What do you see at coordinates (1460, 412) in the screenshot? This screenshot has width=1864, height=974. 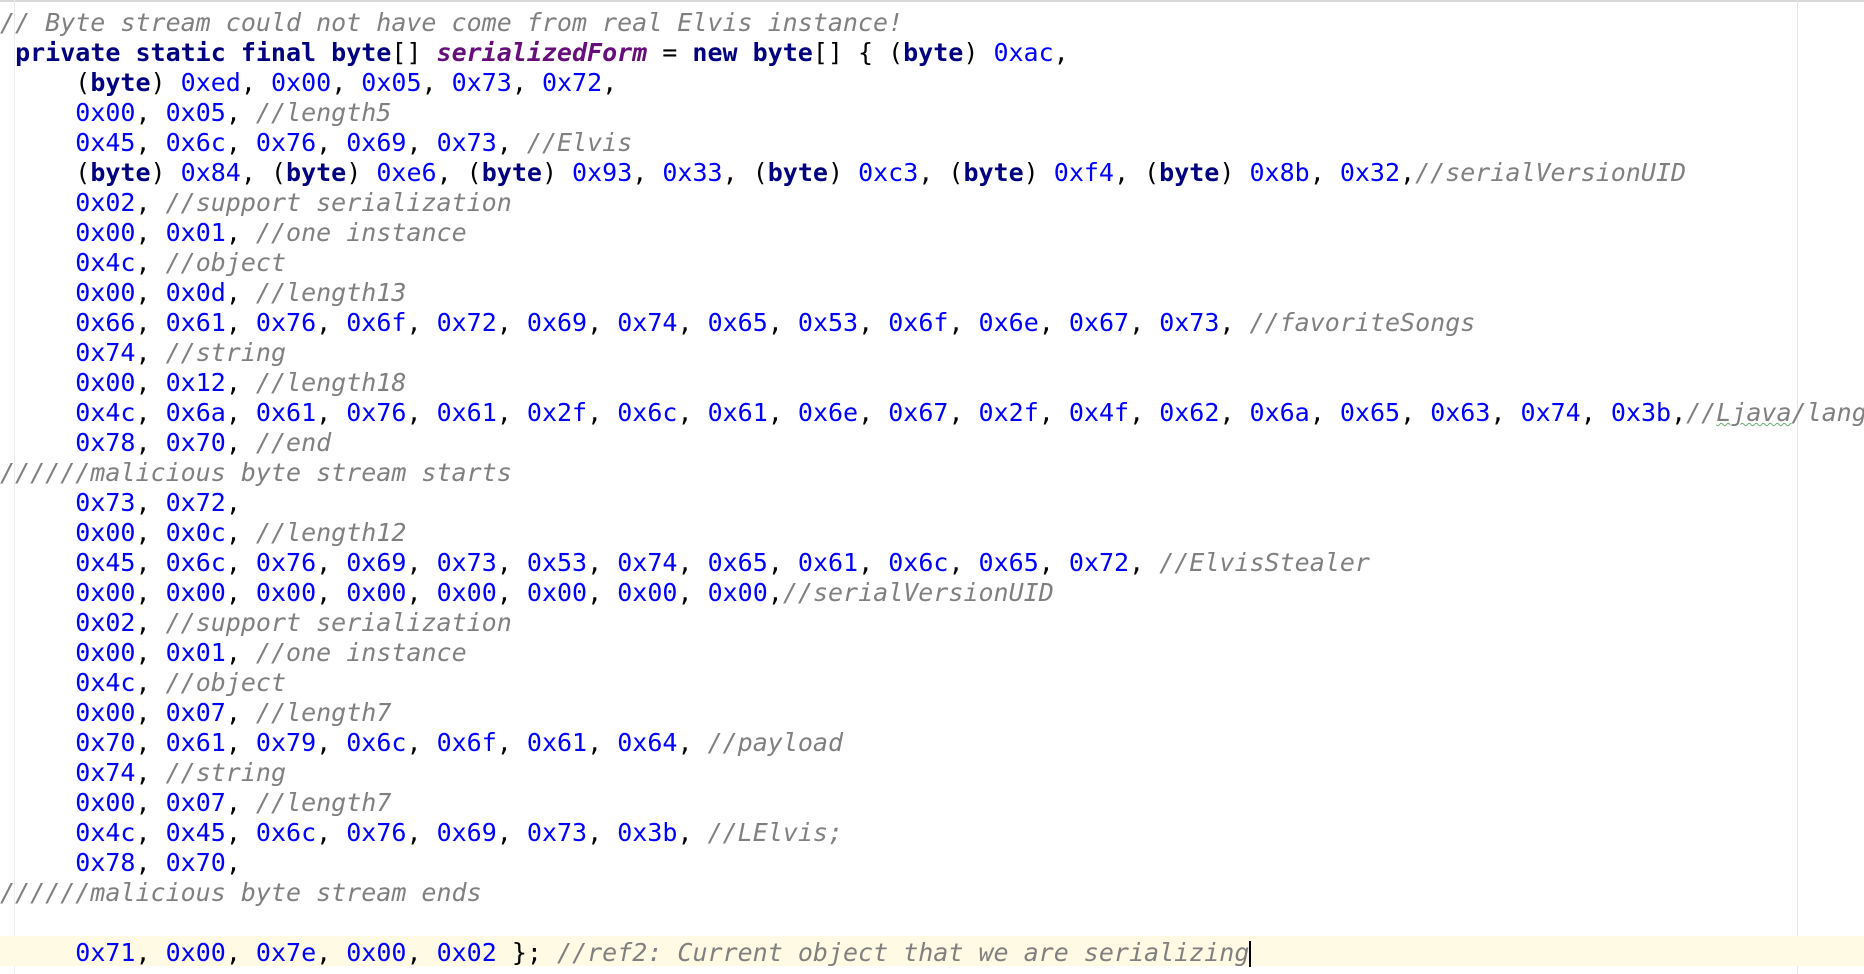 I see `number-token: 0x63` at bounding box center [1460, 412].